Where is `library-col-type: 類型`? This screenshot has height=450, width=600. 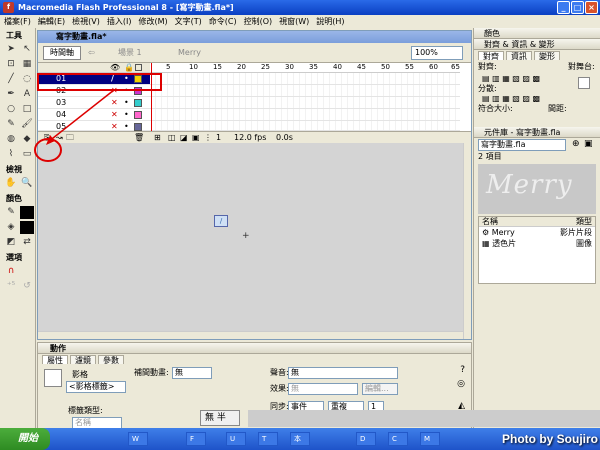 library-col-type: 類型 is located at coordinates (584, 221).